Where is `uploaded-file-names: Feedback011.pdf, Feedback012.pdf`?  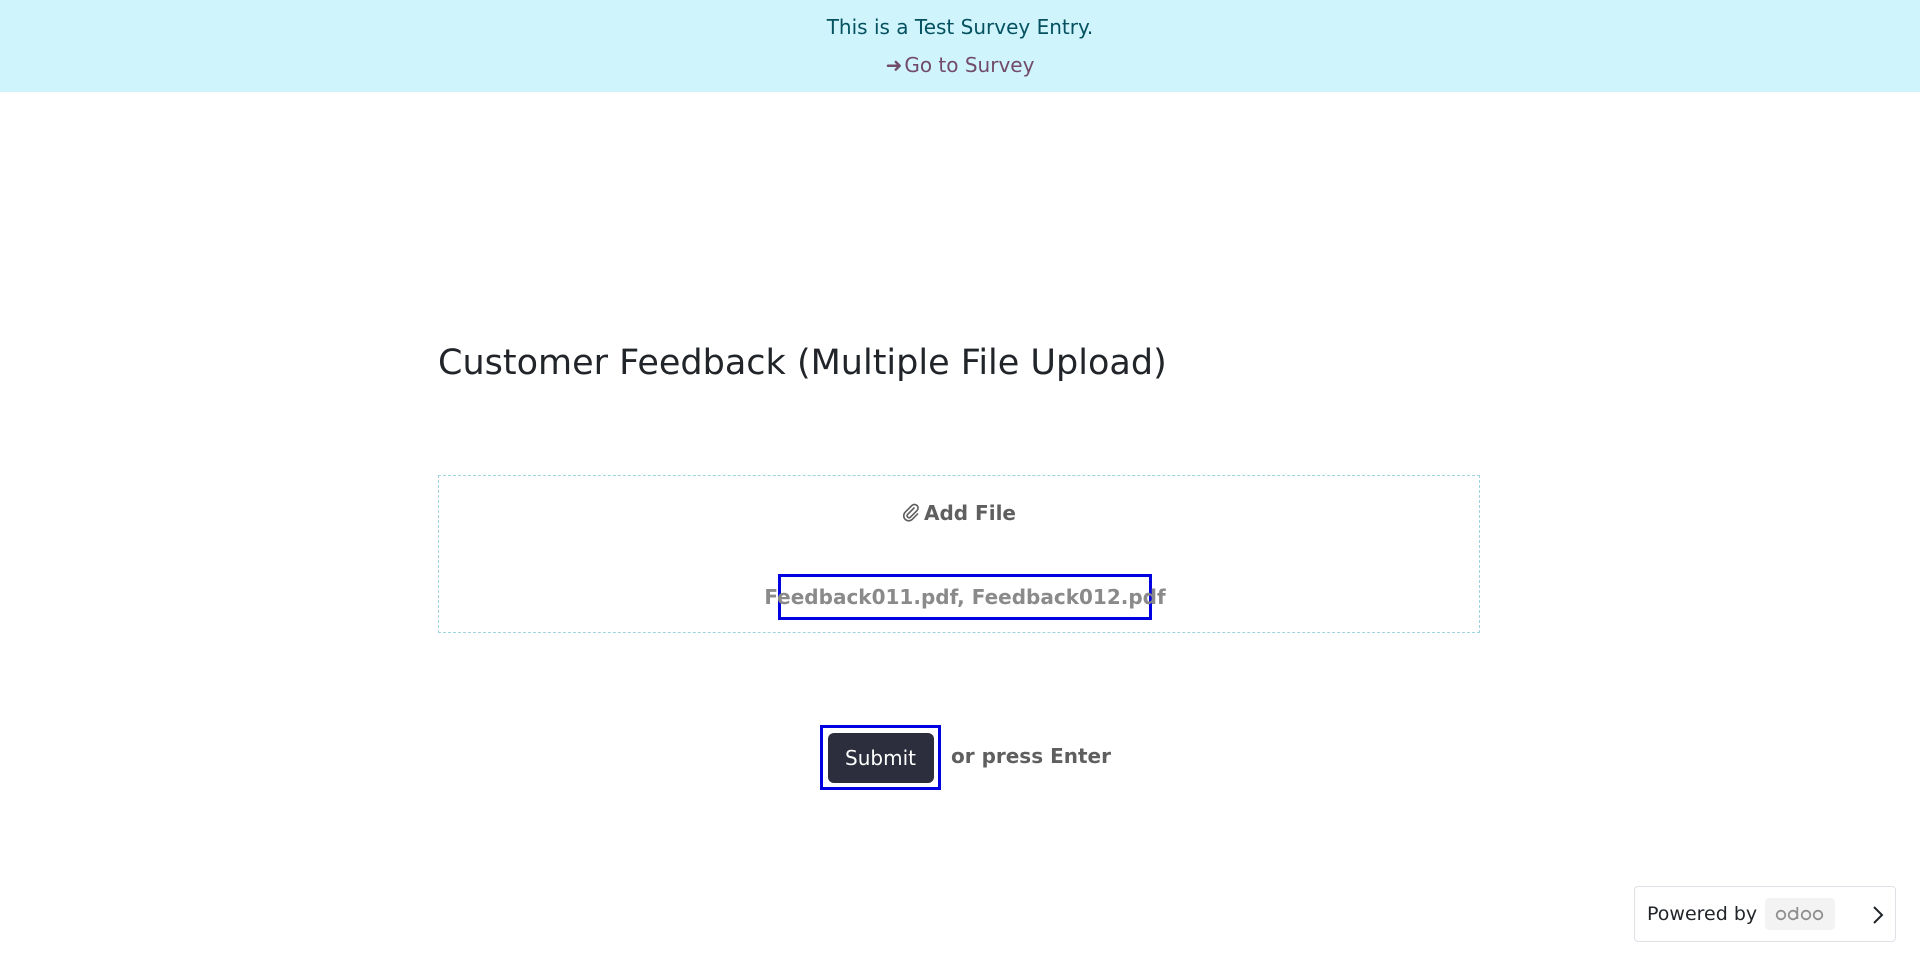
uploaded-file-names: Feedback011.pdf, Feedback012.pdf is located at coordinates (965, 597).